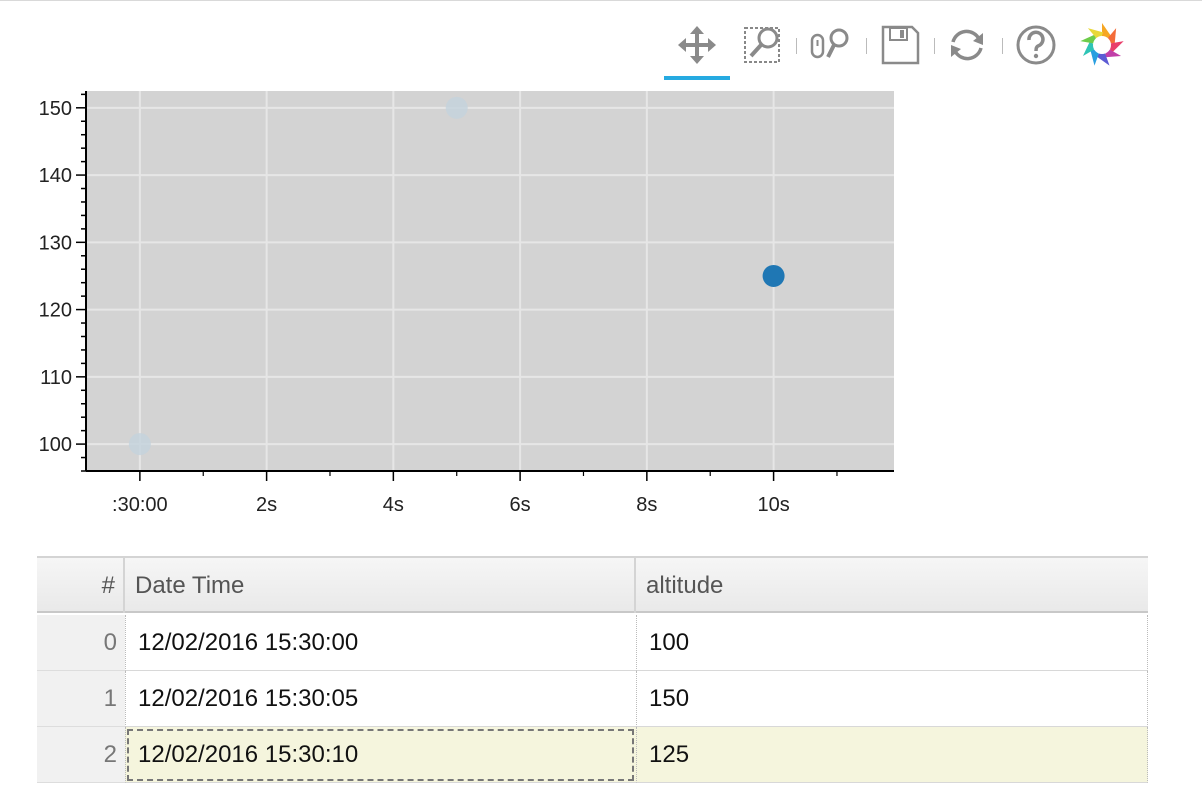 The width and height of the screenshot is (1202, 806). What do you see at coordinates (81, 755) in the screenshot?
I see `row-index-cell: 2` at bounding box center [81, 755].